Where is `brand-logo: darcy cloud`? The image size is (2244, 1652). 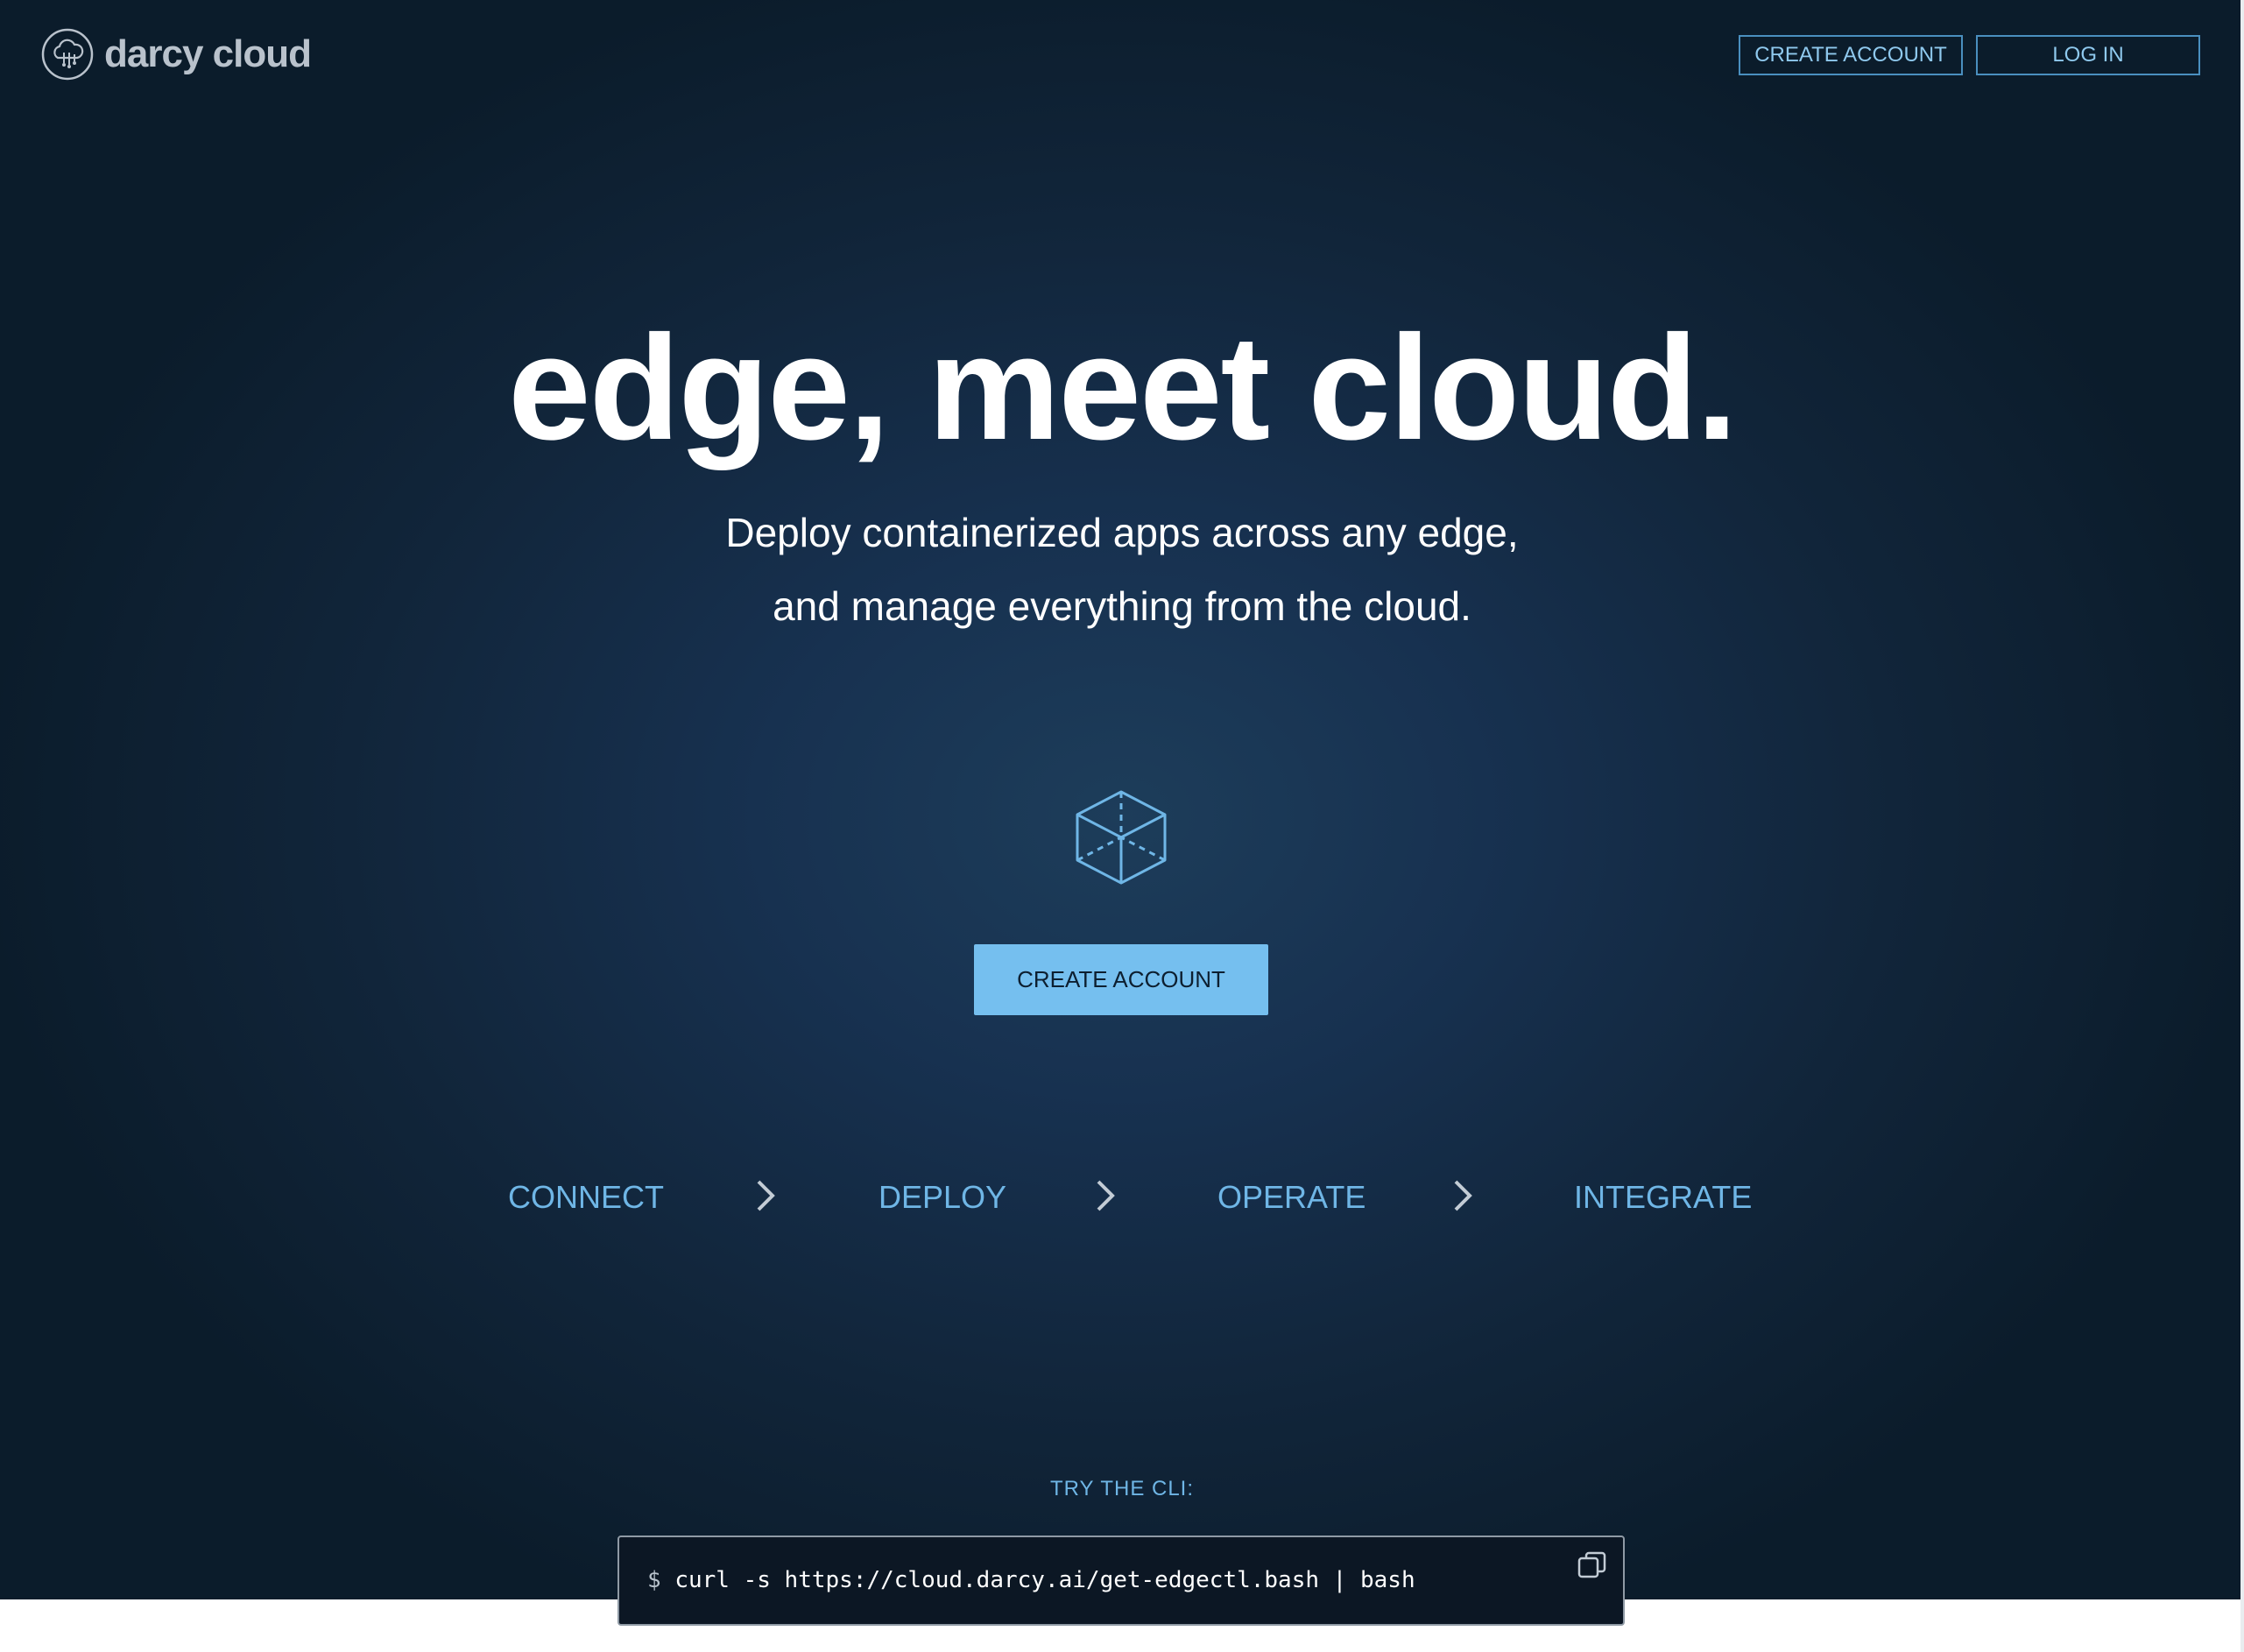 brand-logo: darcy cloud is located at coordinates (176, 54).